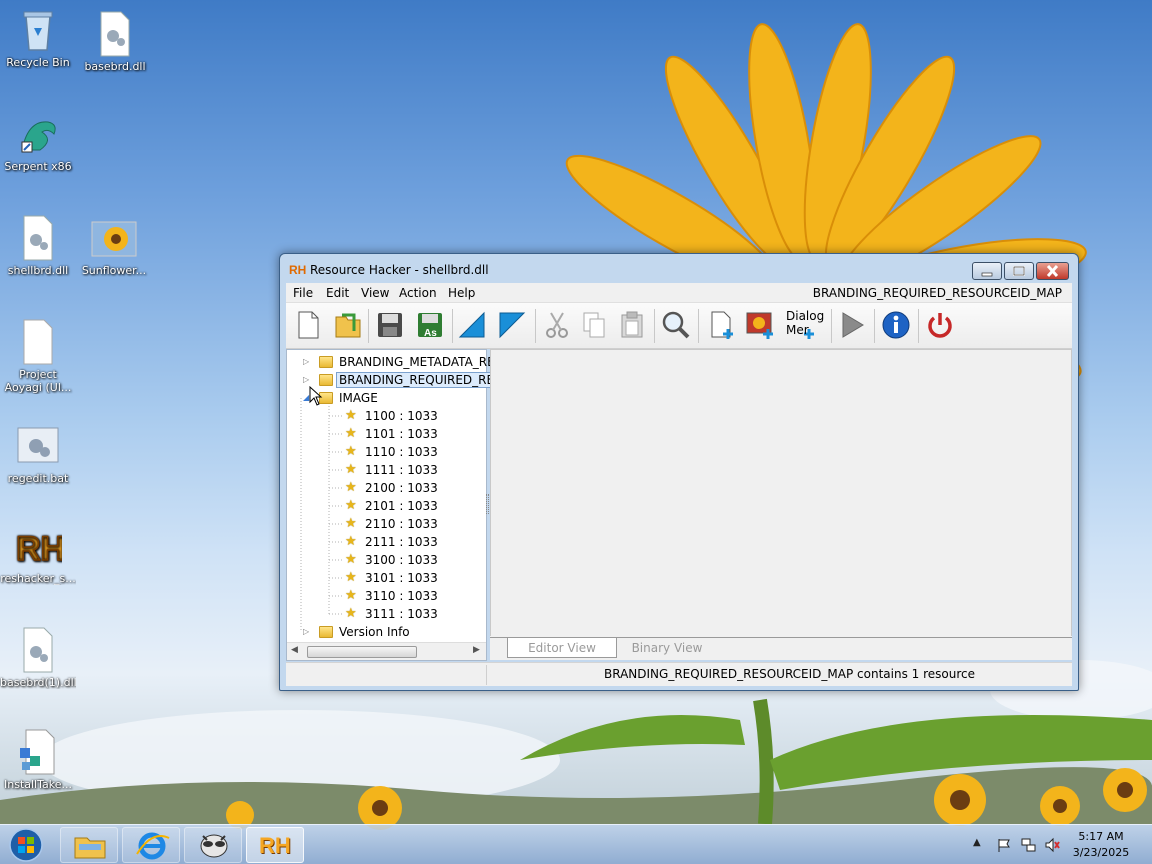 The height and width of the screenshot is (864, 1152). I want to click on system-clock: 5:17 AM 3/23/2025, so click(1101, 845).